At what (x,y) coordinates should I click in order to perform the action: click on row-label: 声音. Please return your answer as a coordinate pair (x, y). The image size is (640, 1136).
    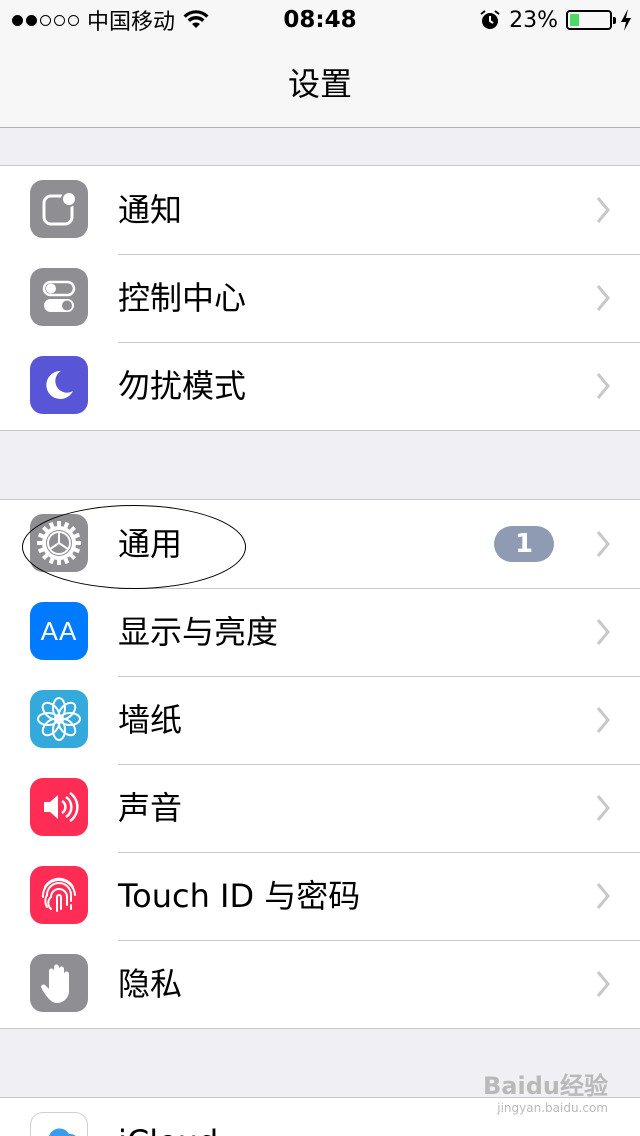
    Looking at the image, I should click on (150, 808).